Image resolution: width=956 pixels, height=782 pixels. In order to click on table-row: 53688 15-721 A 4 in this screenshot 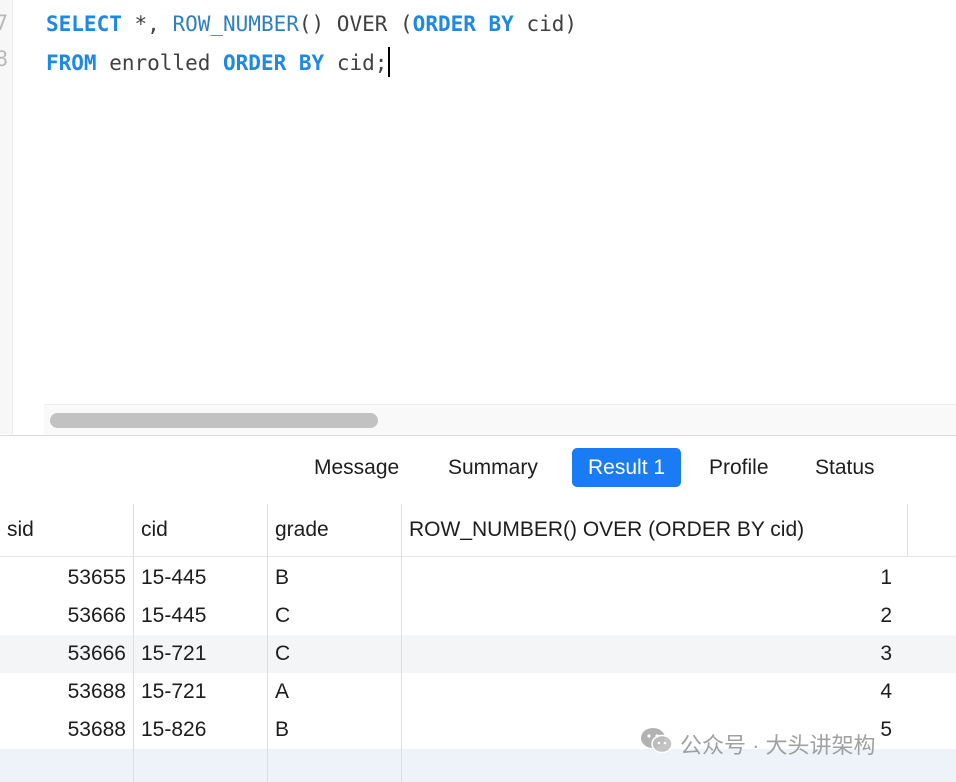, I will do `click(478, 692)`.